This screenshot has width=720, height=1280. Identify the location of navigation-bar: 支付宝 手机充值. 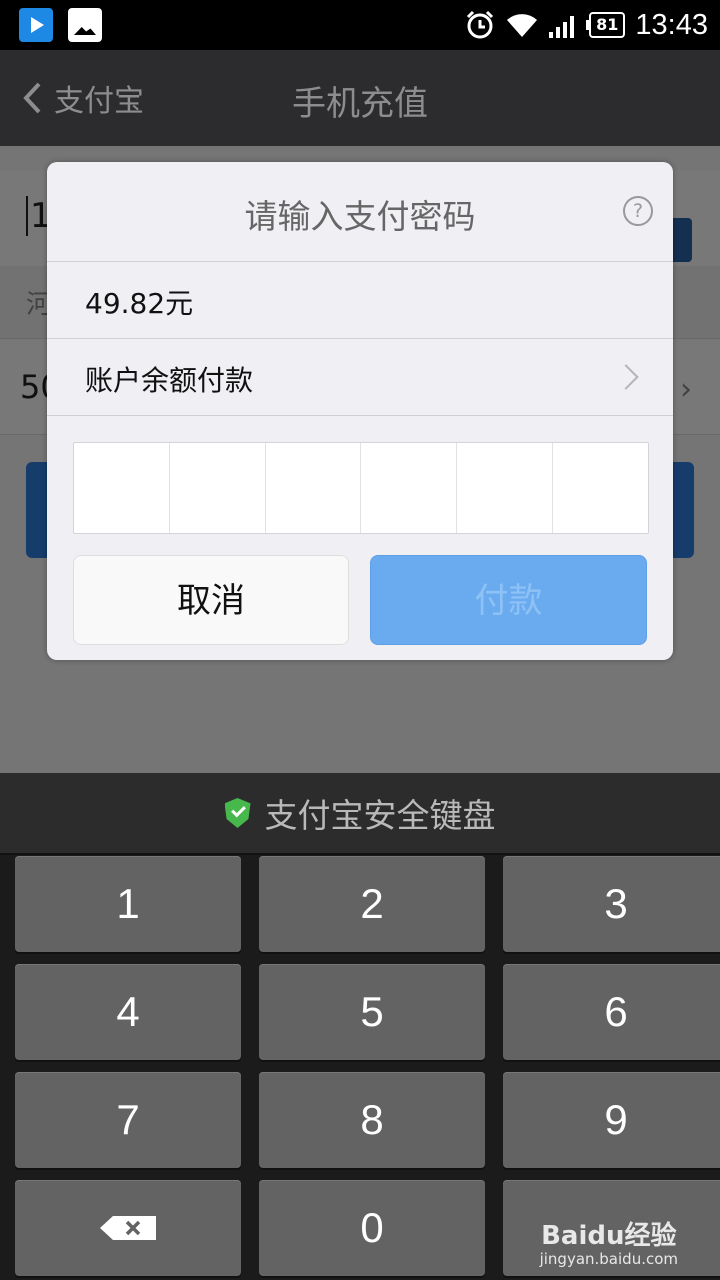
(360, 98).